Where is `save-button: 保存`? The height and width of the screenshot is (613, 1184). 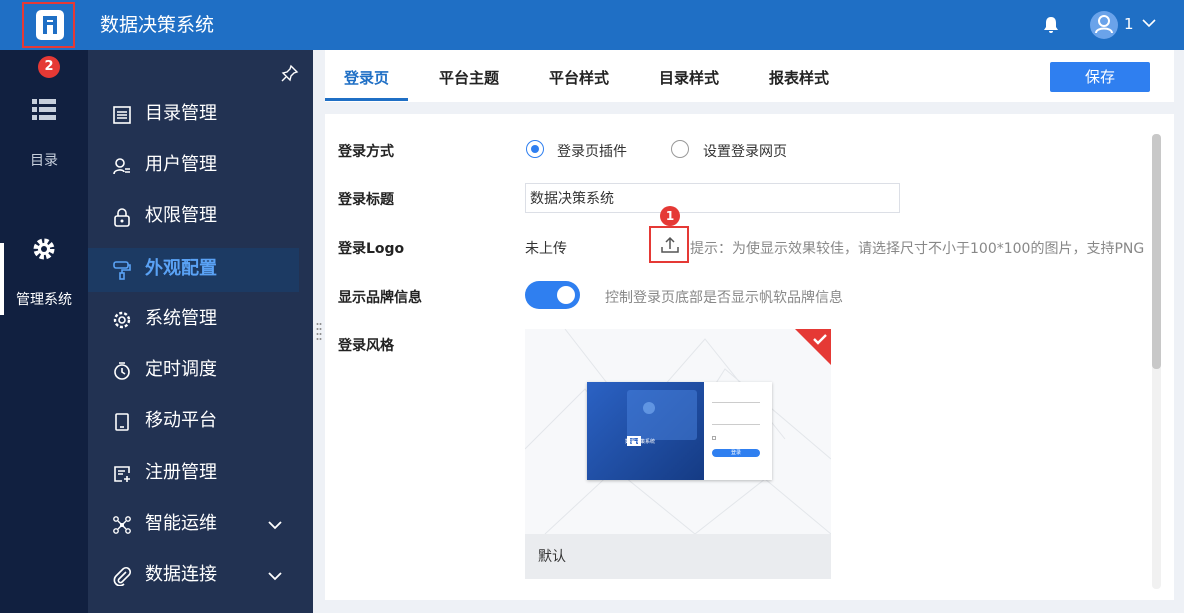
save-button: 保存 is located at coordinates (1100, 77).